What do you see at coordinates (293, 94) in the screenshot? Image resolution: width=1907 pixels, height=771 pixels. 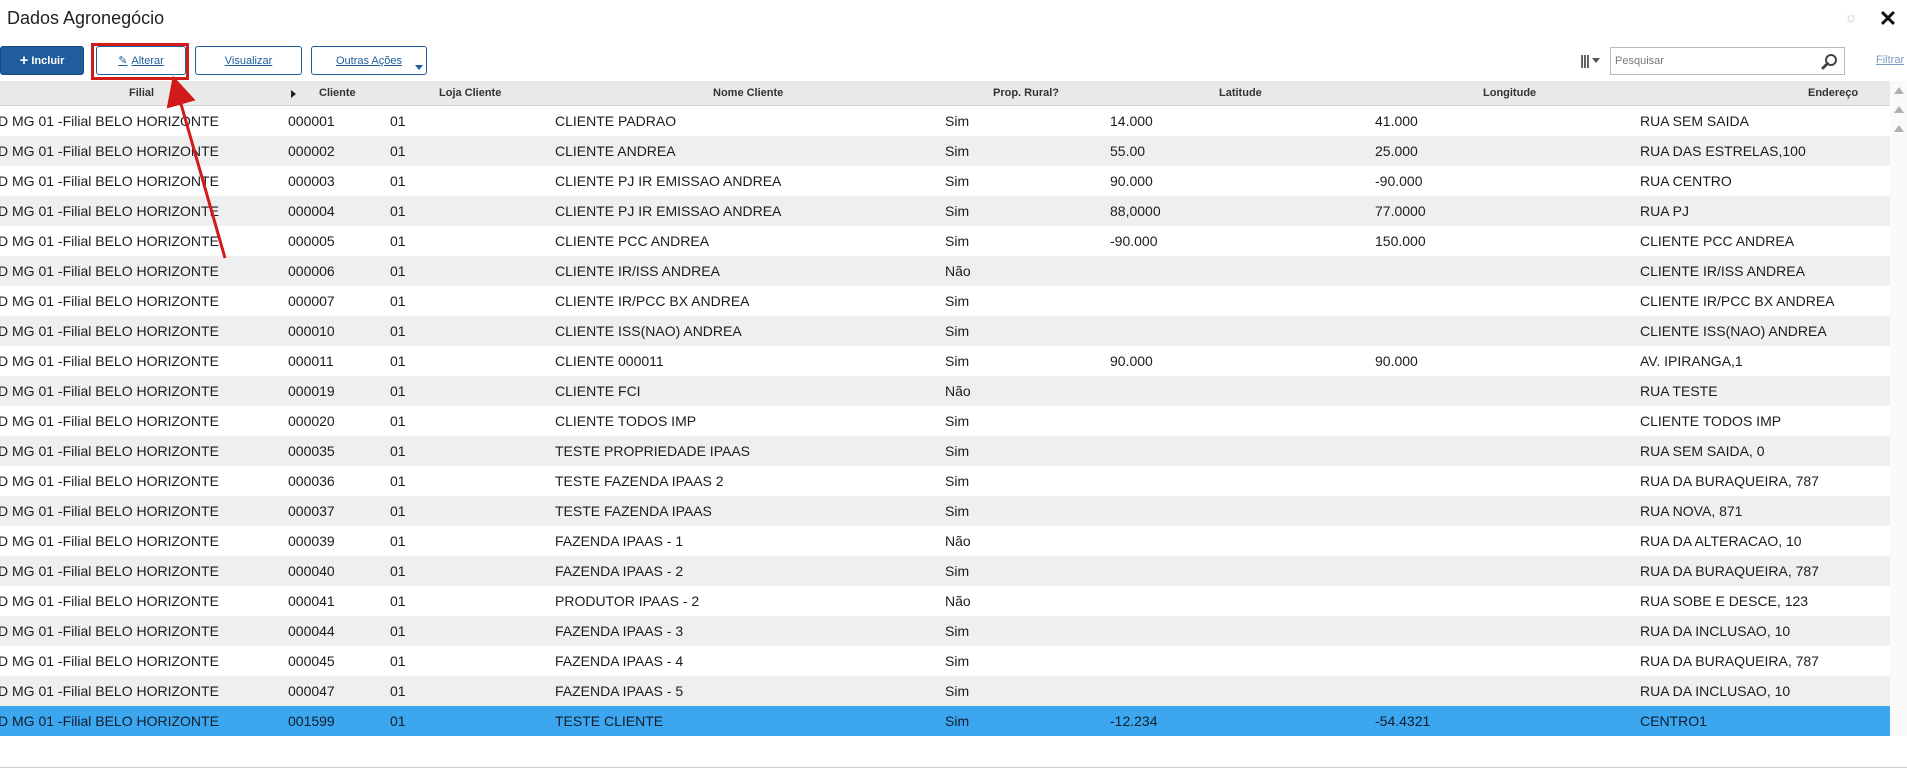 I see `sort-caret-icon` at bounding box center [293, 94].